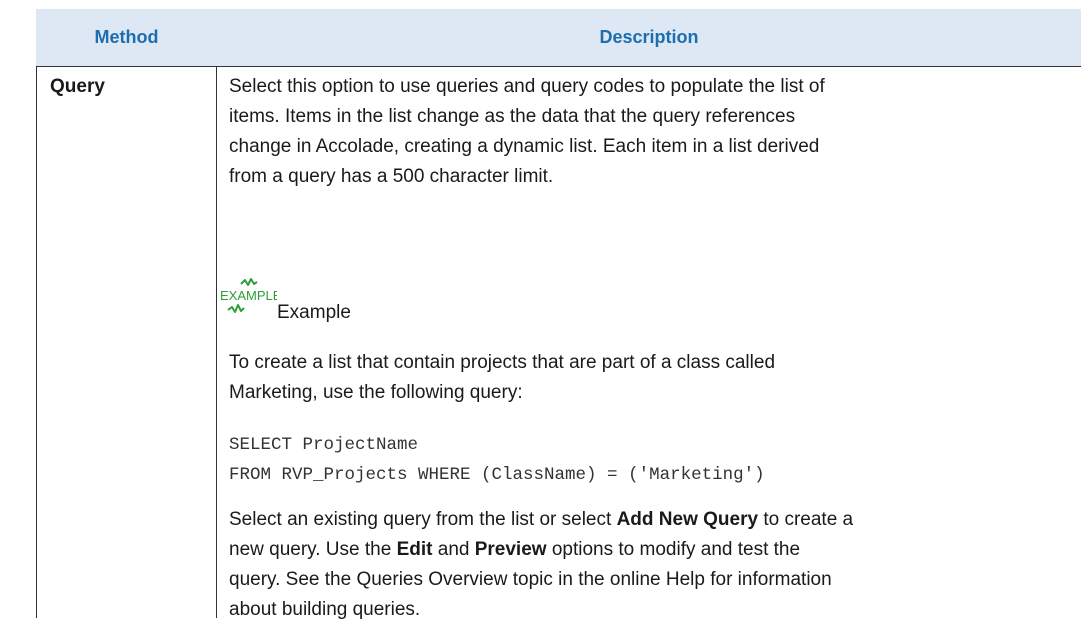  I want to click on add-new-query-term: Add New Query, so click(687, 519).